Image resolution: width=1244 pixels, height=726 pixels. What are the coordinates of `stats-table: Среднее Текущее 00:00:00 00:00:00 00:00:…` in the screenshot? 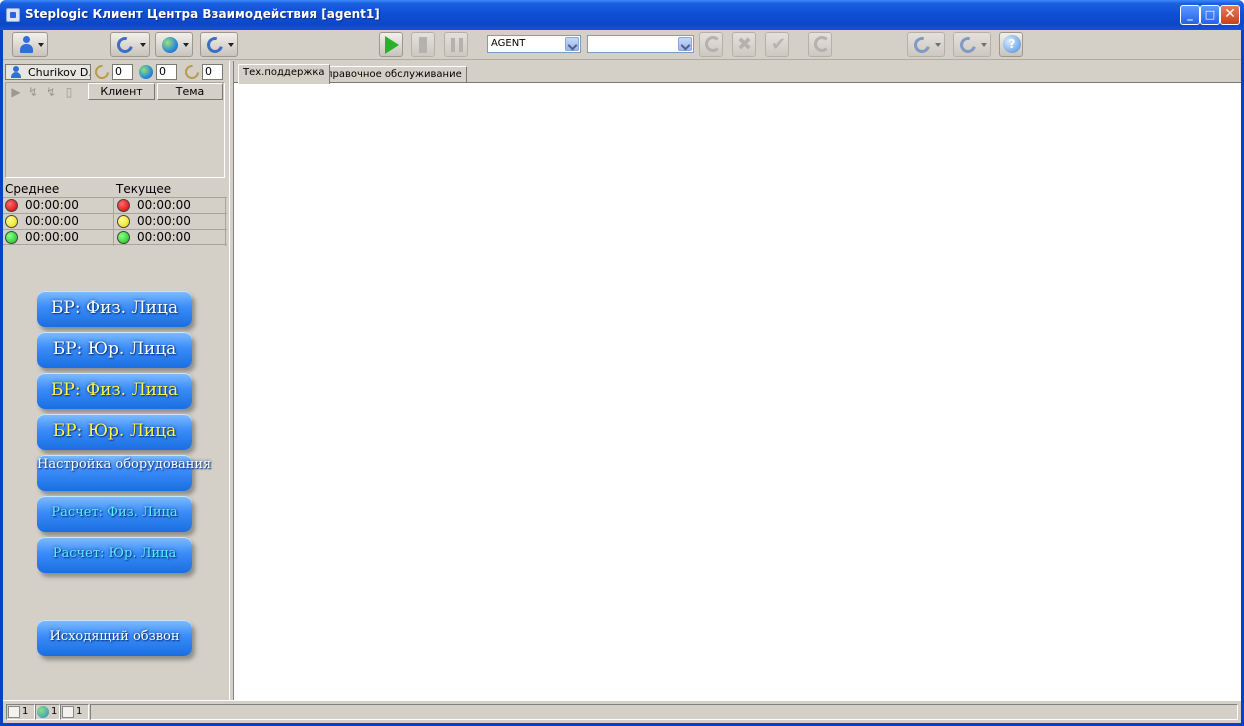 It's located at (115, 213).